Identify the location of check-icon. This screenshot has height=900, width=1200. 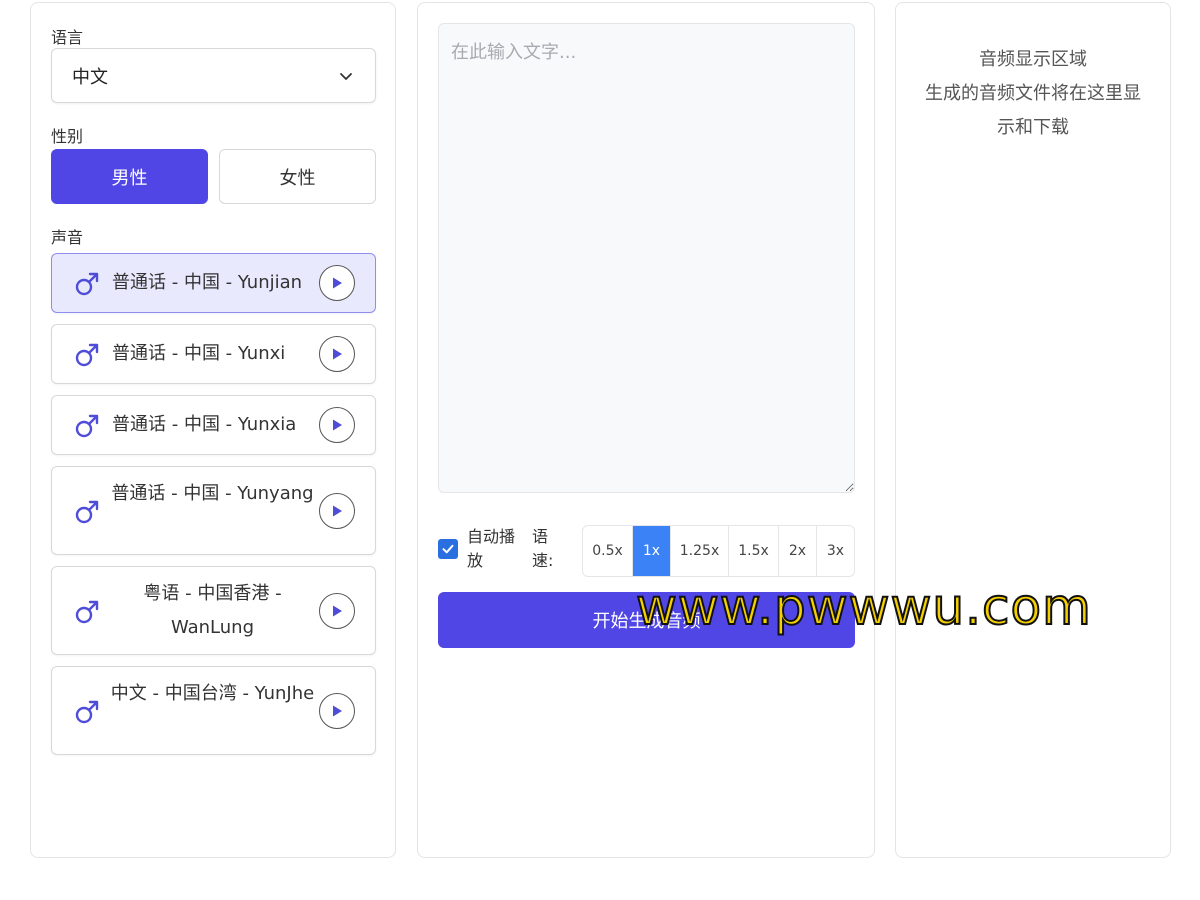
(448, 549).